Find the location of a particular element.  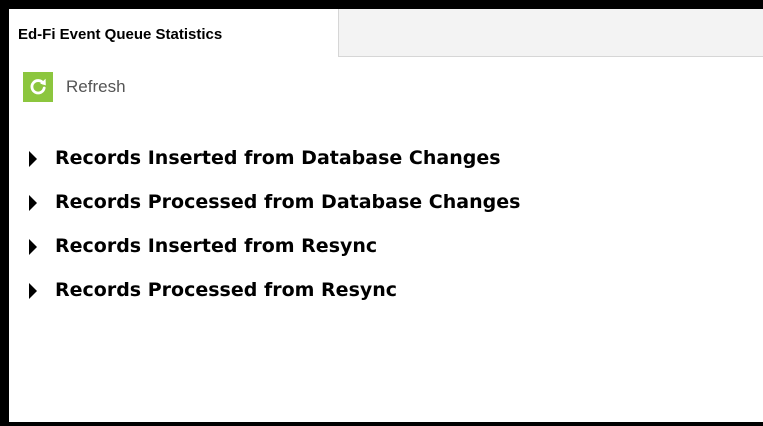

refresh-button: Refresh is located at coordinates (74, 87).